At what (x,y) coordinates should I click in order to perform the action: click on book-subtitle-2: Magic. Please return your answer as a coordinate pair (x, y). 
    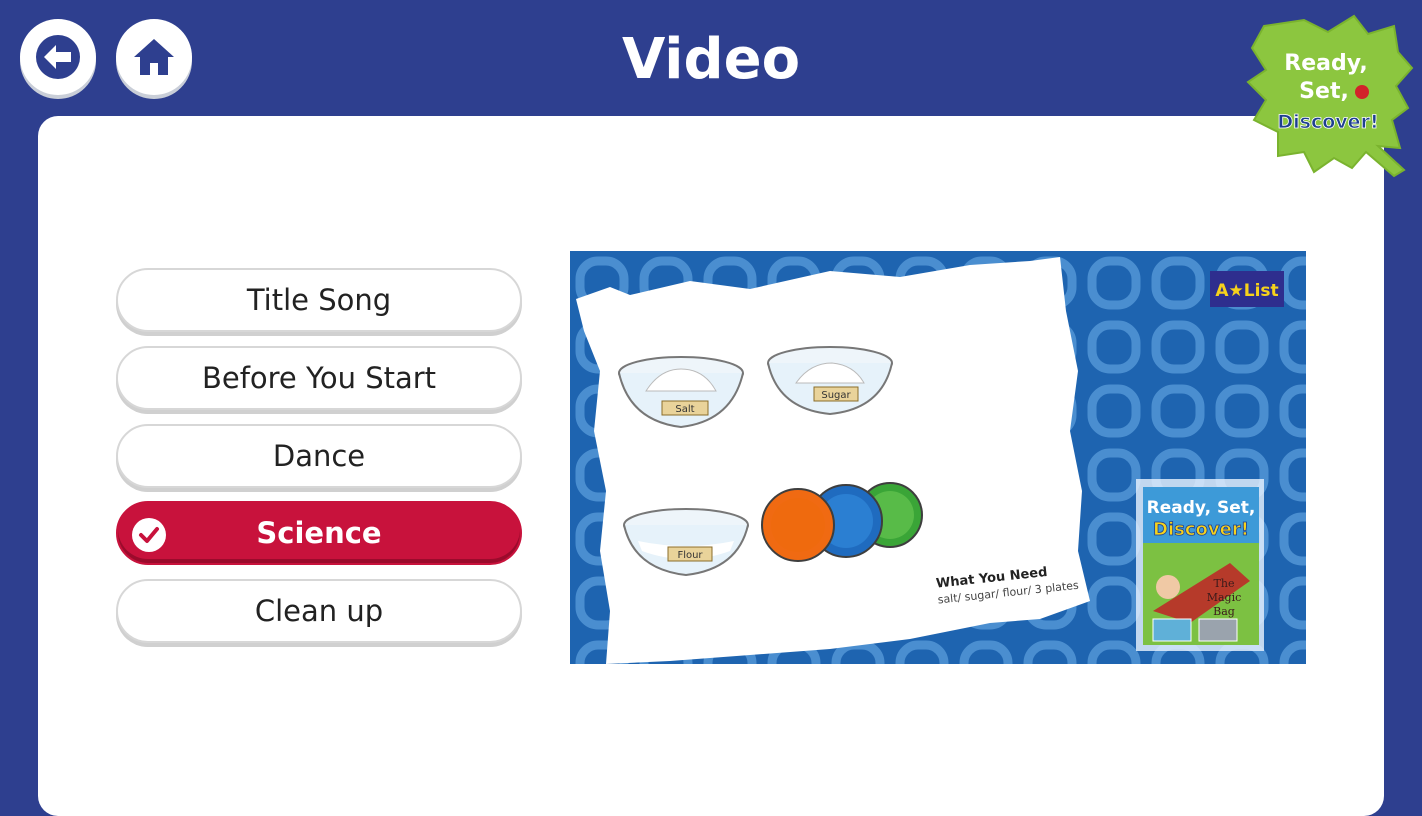
    Looking at the image, I should click on (1224, 597).